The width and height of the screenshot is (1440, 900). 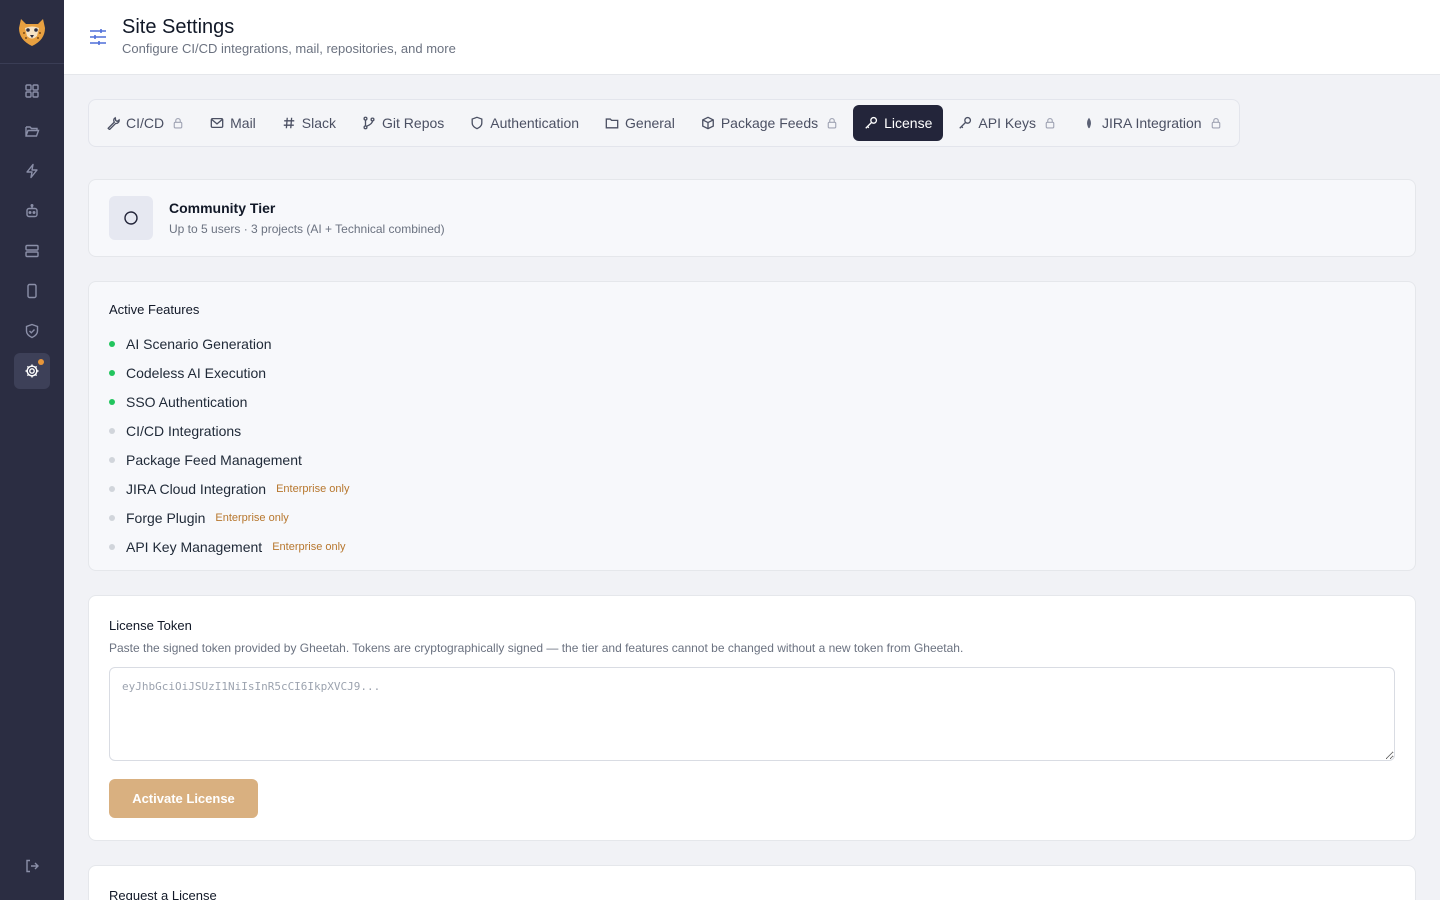 I want to click on tab-label: Slack, so click(x=319, y=123).